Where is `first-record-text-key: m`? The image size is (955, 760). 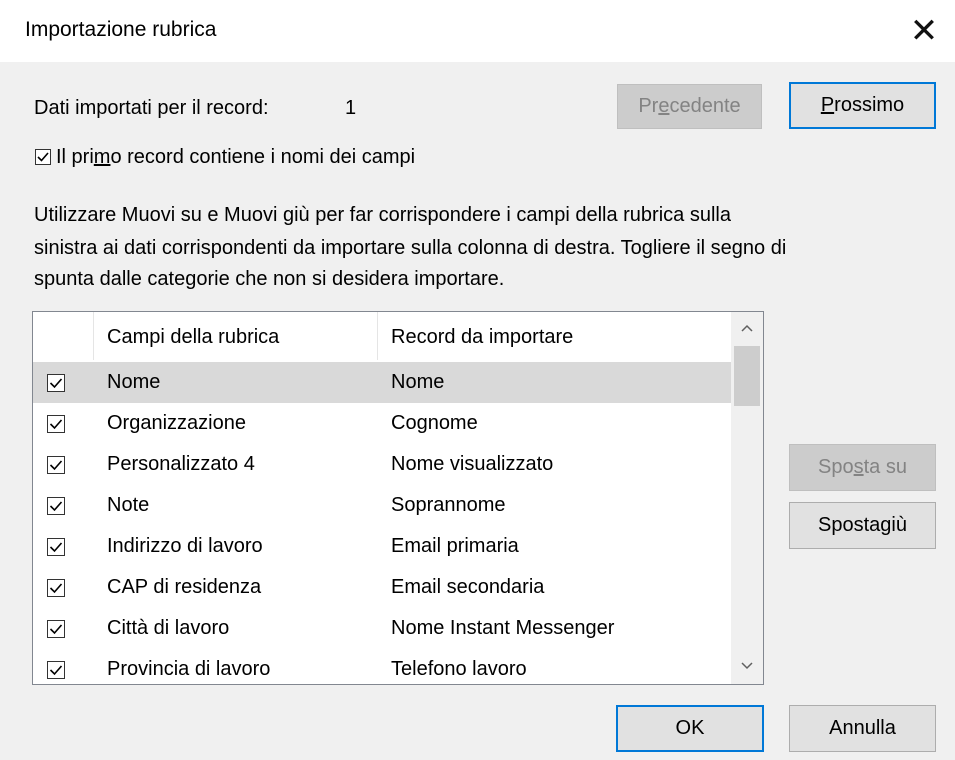 first-record-text-key: m is located at coordinates (102, 157).